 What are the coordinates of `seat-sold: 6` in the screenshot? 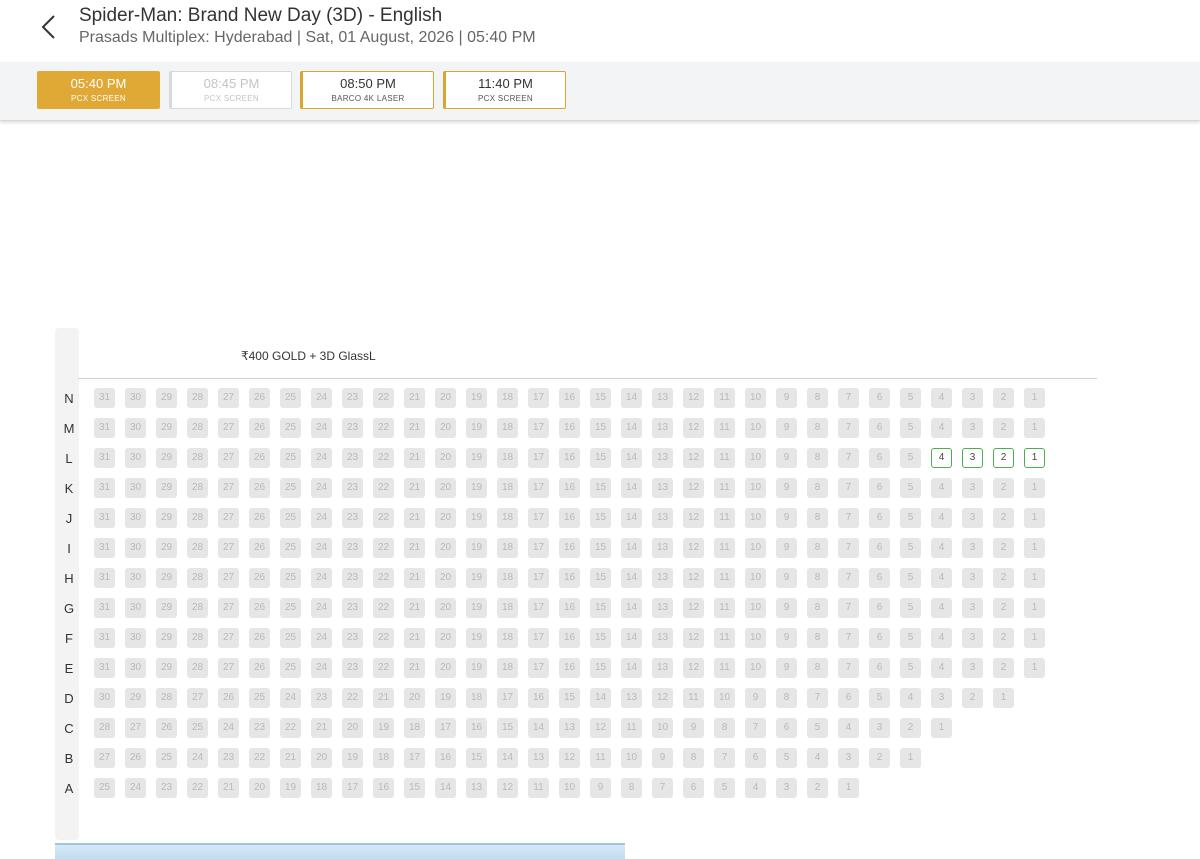 It's located at (879, 458).